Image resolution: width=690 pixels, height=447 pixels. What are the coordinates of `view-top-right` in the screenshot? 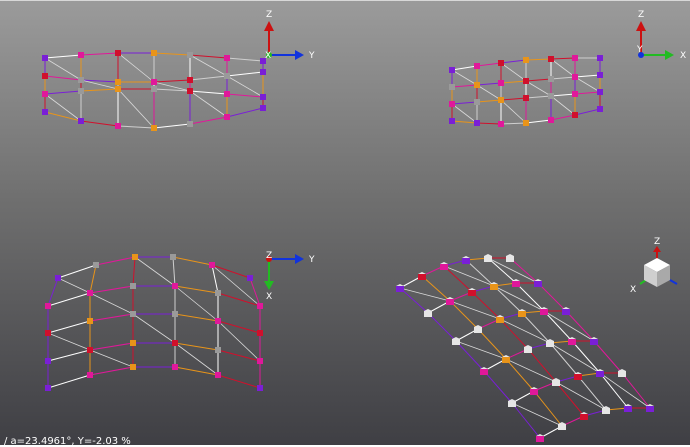 It's located at (526, 91).